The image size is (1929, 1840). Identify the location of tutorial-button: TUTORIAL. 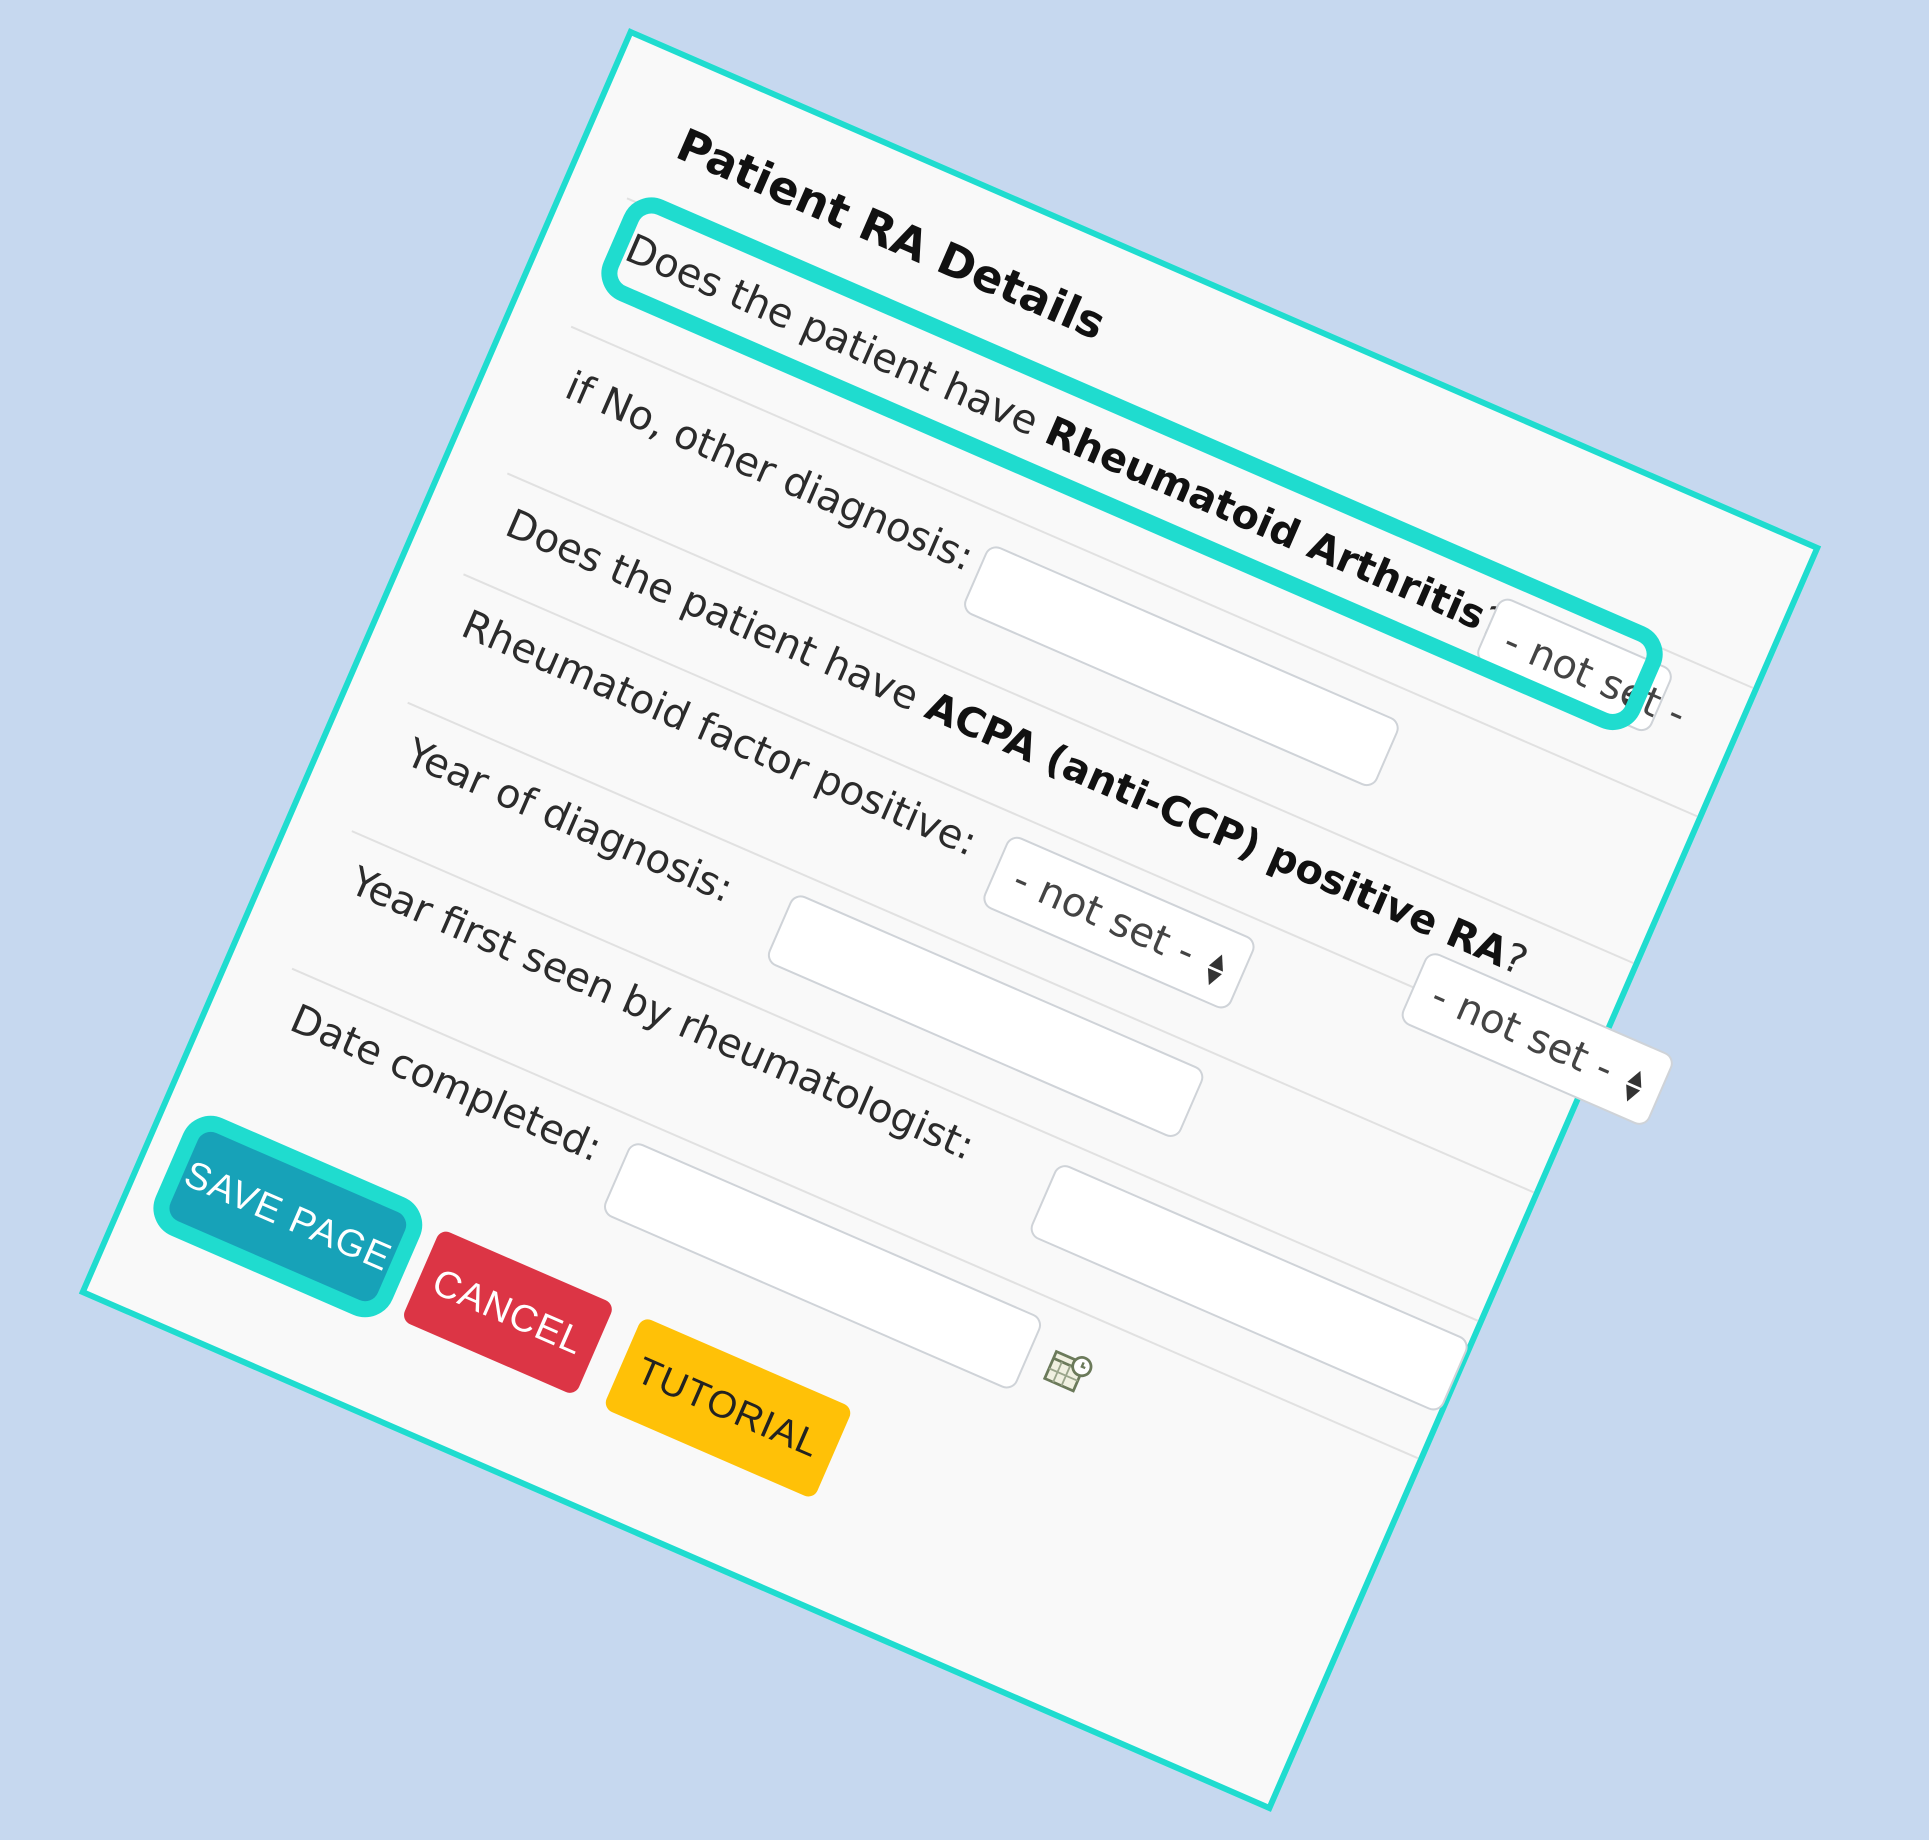
(728, 1408).